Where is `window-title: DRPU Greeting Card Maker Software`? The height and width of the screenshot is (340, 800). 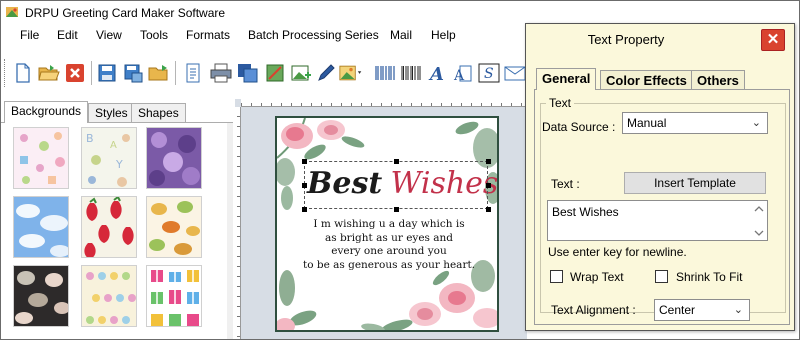 window-title: DRPU Greeting Card Maker Software is located at coordinates (125, 13).